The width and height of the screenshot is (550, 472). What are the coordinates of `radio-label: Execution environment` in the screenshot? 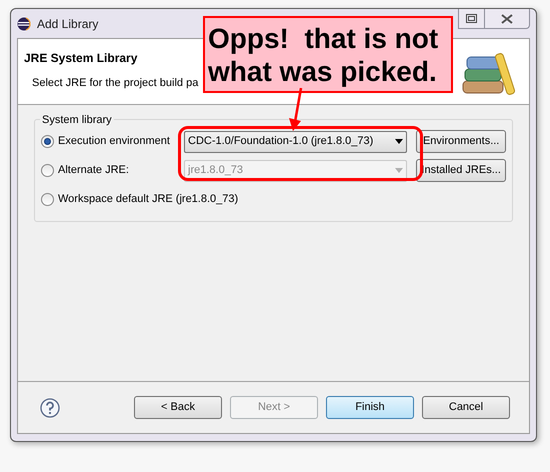 It's located at (114, 141).